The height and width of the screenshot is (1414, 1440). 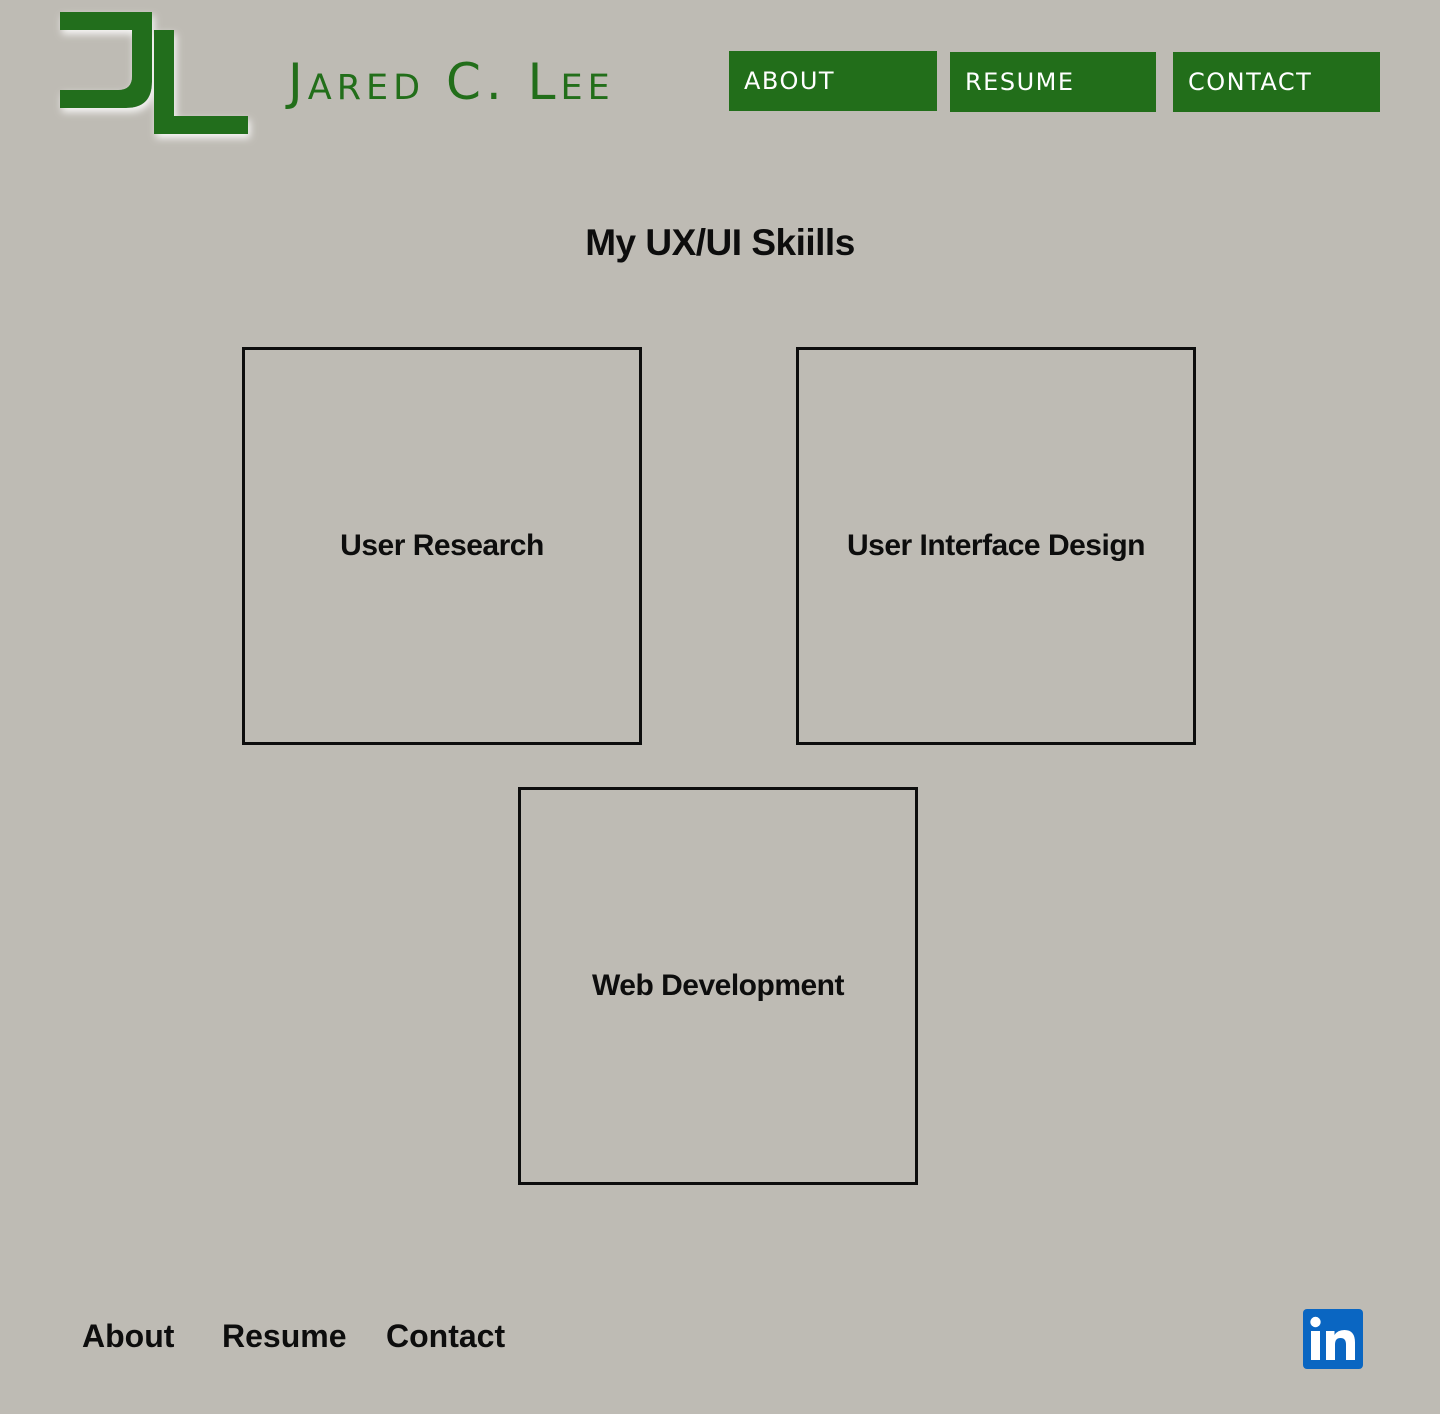 I want to click on nav-resume-button: RESUME, so click(x=1053, y=82).